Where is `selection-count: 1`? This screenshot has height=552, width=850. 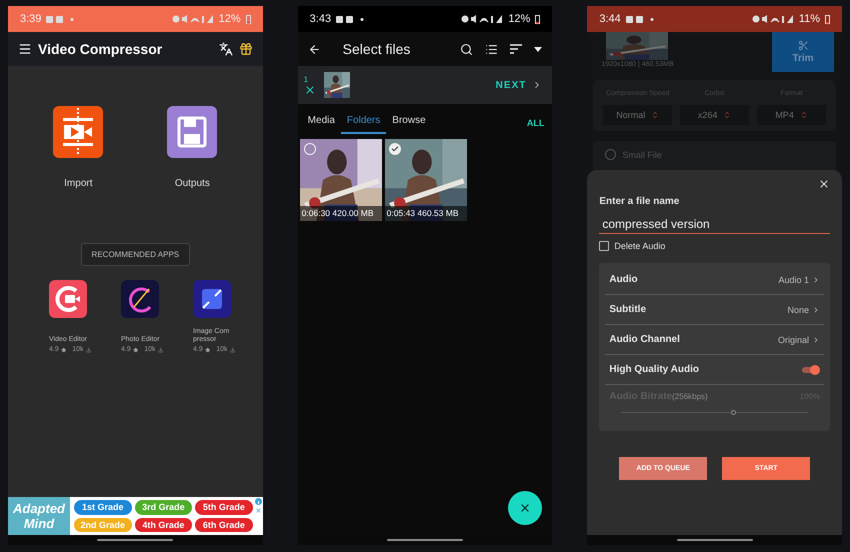 selection-count: 1 is located at coordinates (306, 79).